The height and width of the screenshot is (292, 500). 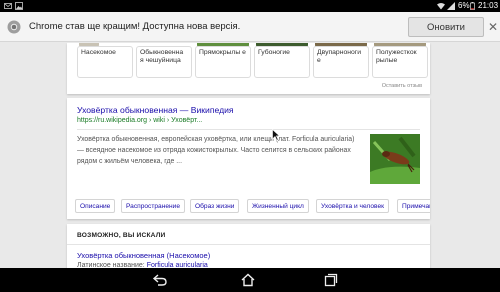 I want to click on feedback-link: Оставить отзыв, so click(x=402, y=86).